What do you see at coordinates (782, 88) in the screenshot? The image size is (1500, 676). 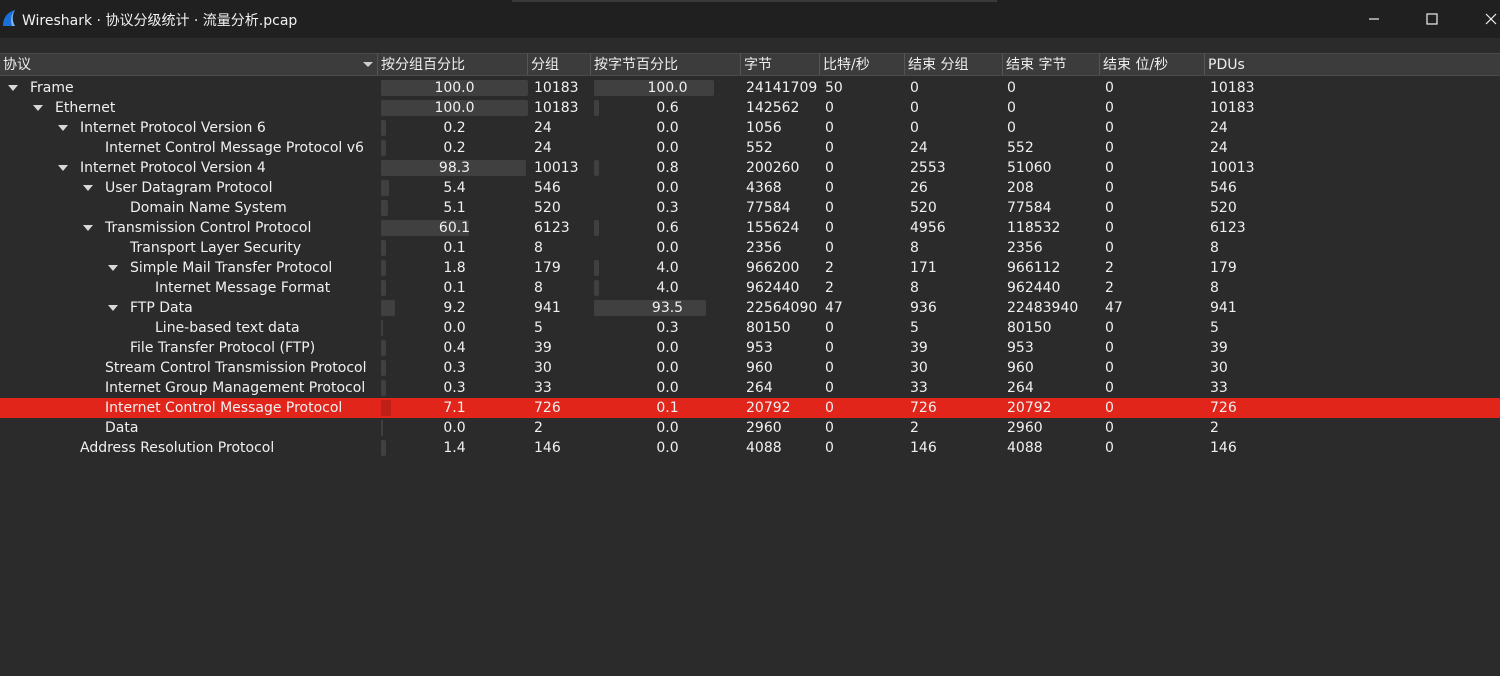 I see `cell-bytes: 24141709` at bounding box center [782, 88].